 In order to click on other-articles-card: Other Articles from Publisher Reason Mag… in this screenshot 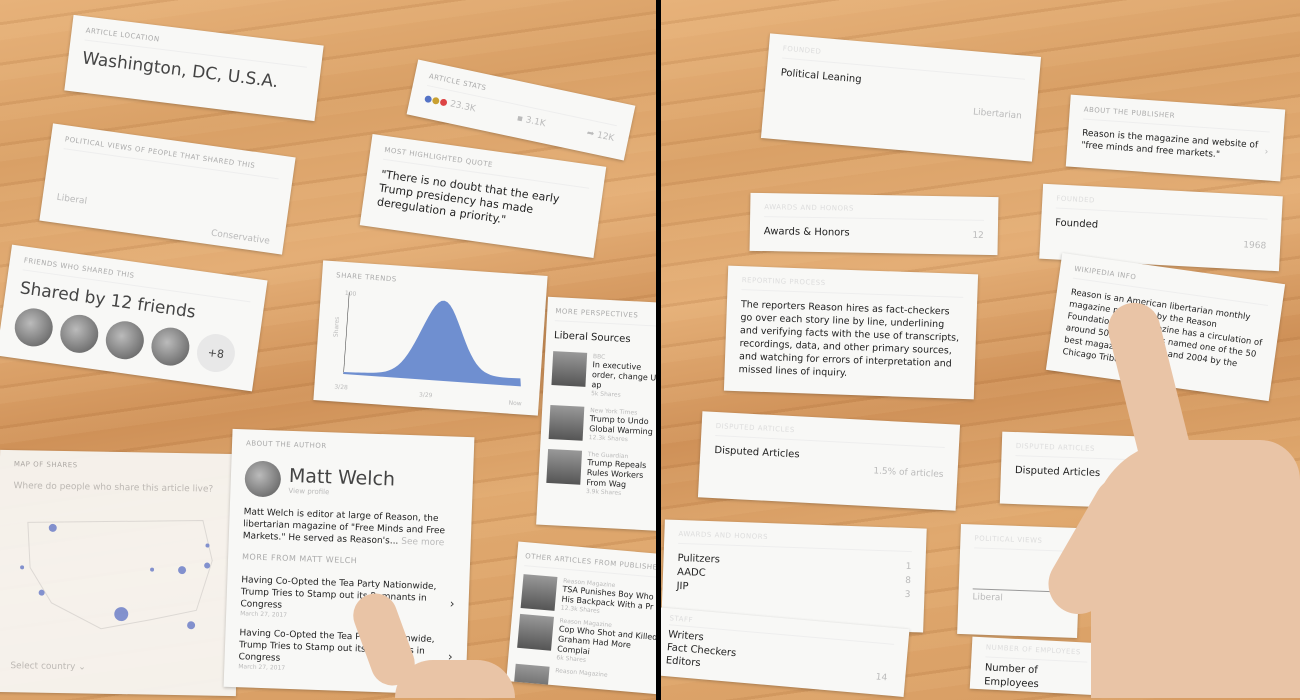, I will do `click(581, 618)`.